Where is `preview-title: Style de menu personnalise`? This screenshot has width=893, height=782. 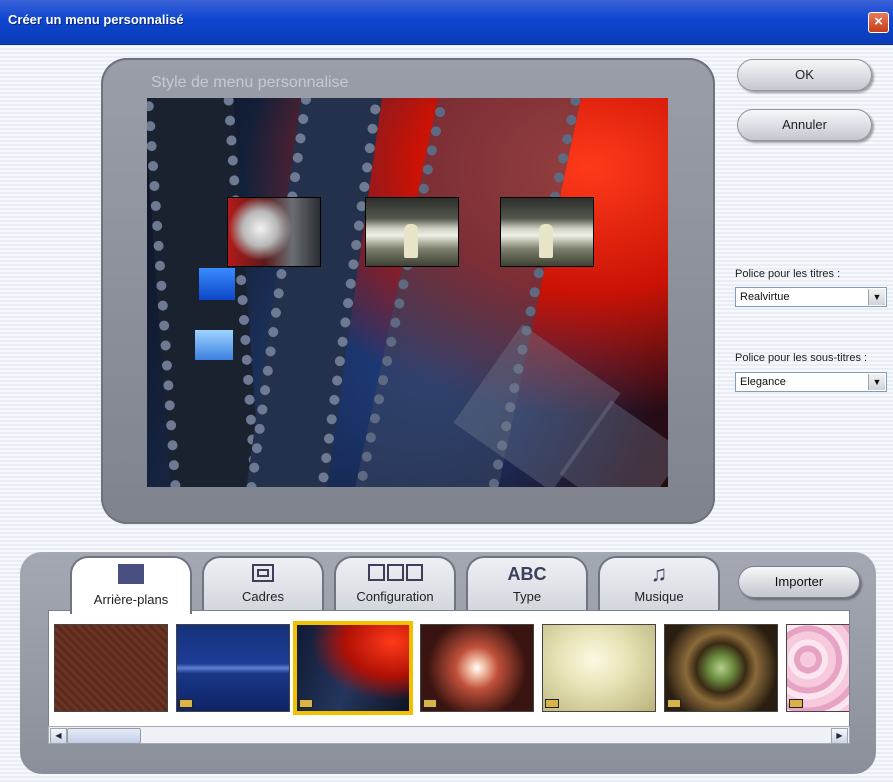 preview-title: Style de menu personnalise is located at coordinates (250, 82).